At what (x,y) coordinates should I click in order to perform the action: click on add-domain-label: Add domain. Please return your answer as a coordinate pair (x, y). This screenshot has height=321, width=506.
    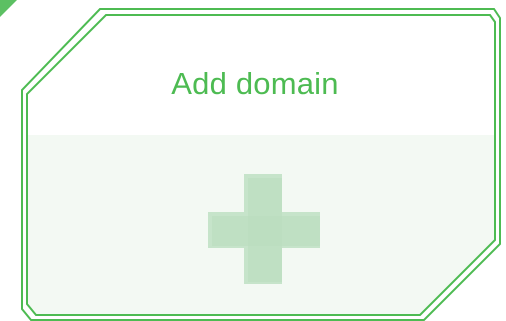
    Looking at the image, I should click on (255, 84).